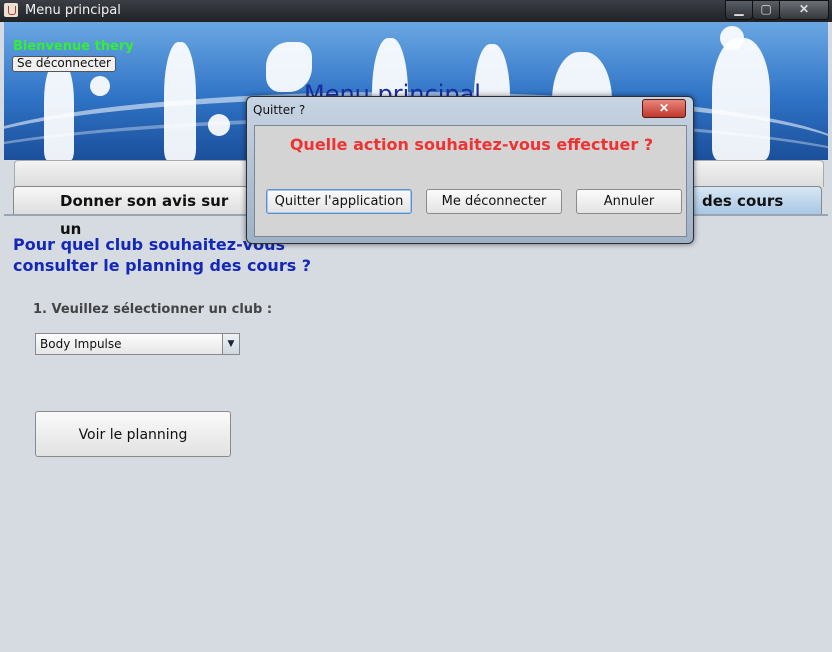 Image resolution: width=832 pixels, height=652 pixels. I want to click on step-label: 1. Veuillez sélectionner un club :, so click(153, 309).